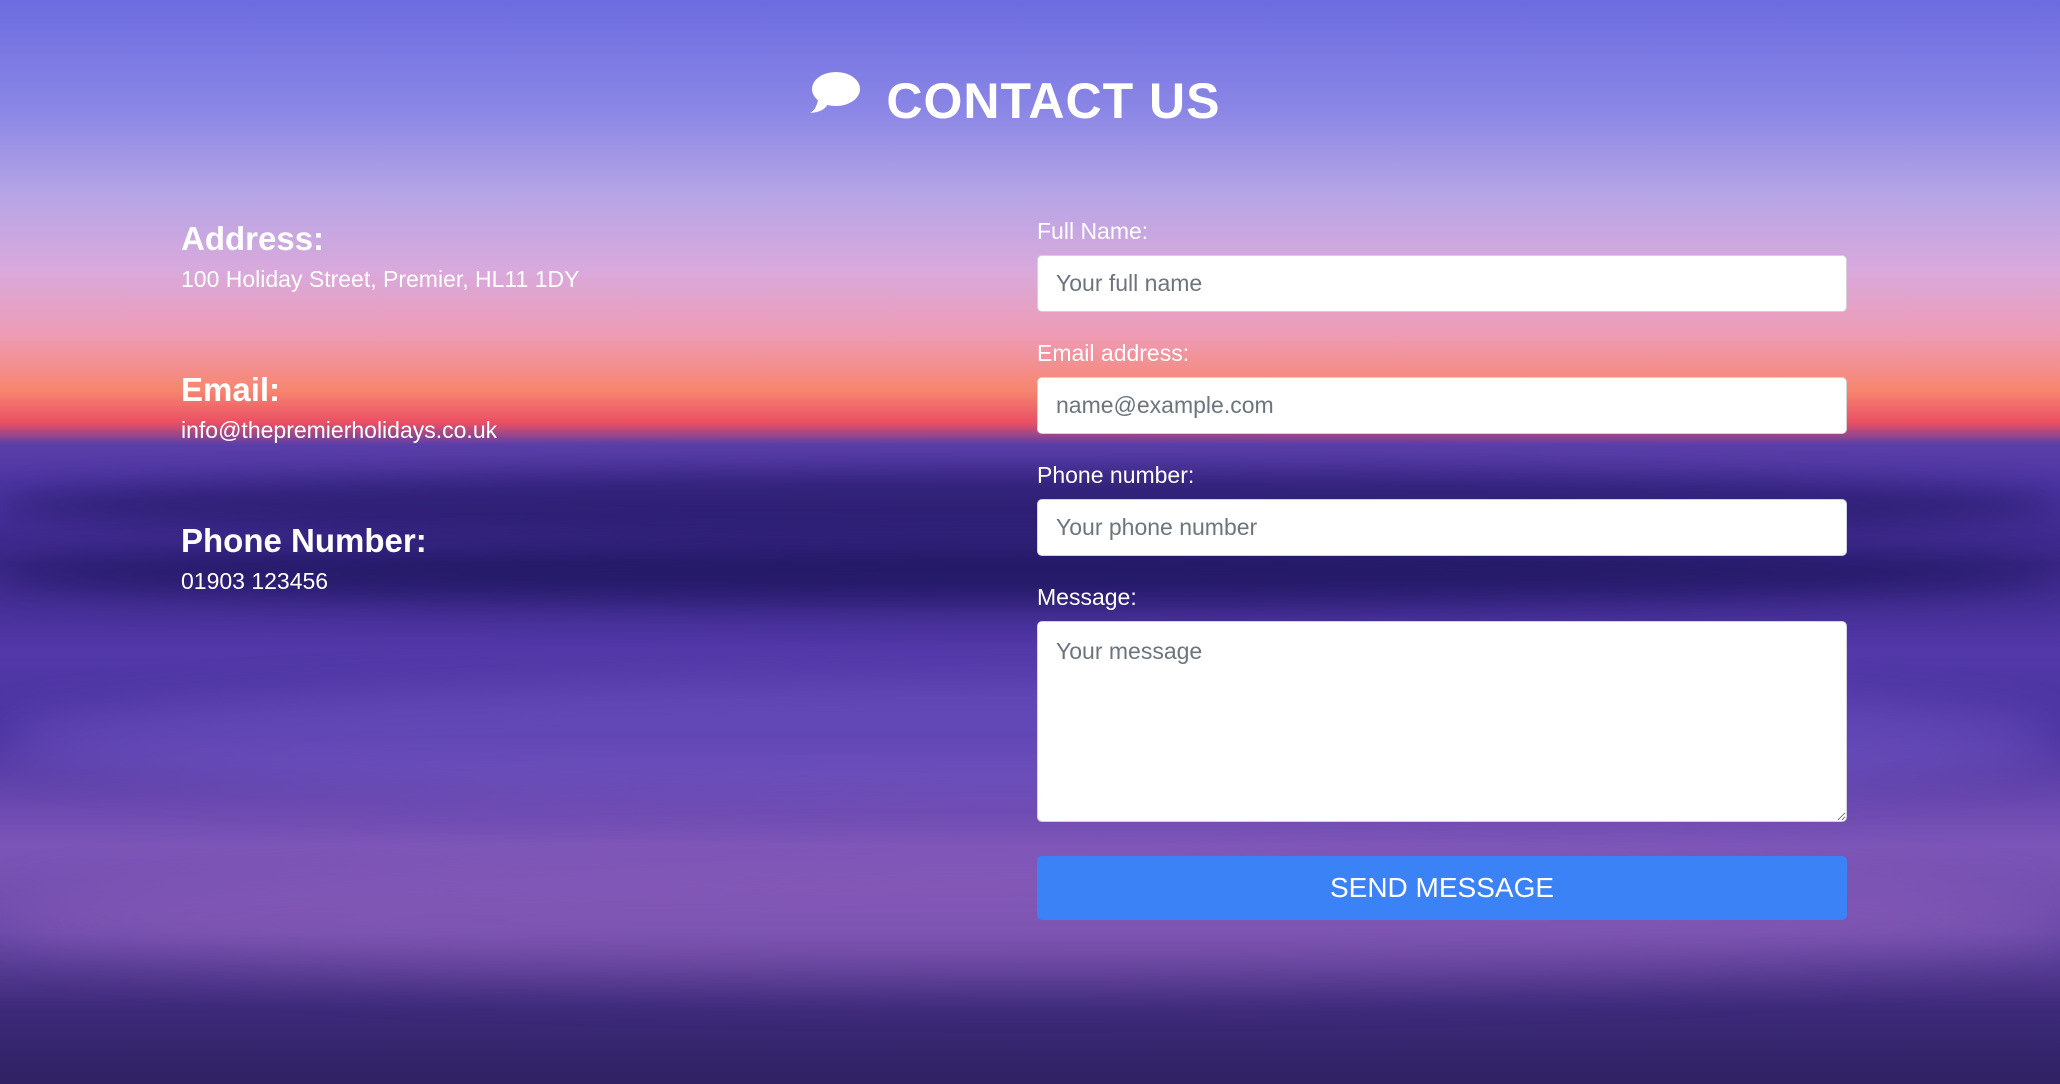 This screenshot has width=2060, height=1084. I want to click on email-block: Email: info@thepremierholidays.co.uk, so click(531, 407).